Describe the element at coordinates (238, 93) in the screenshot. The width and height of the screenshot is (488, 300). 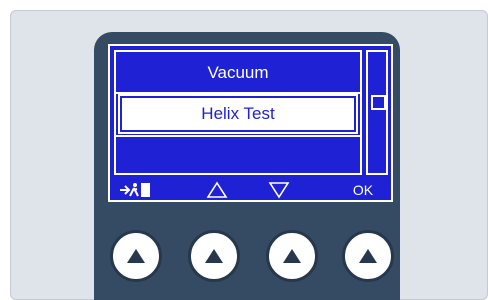
I see `menu-divider` at that location.